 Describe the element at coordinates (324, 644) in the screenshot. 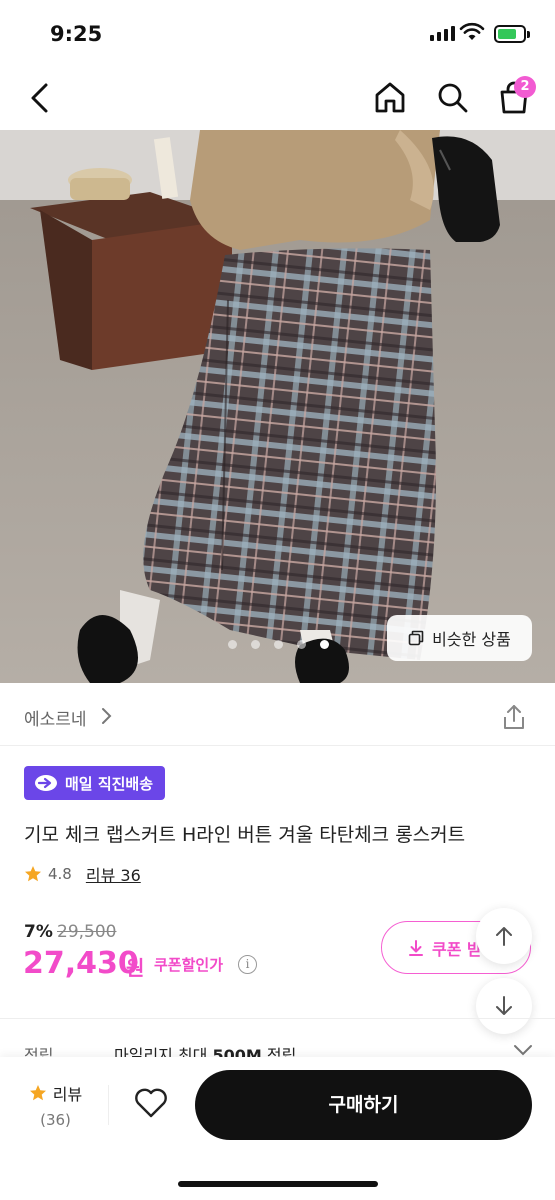

I see `carousel-dot-active` at that location.